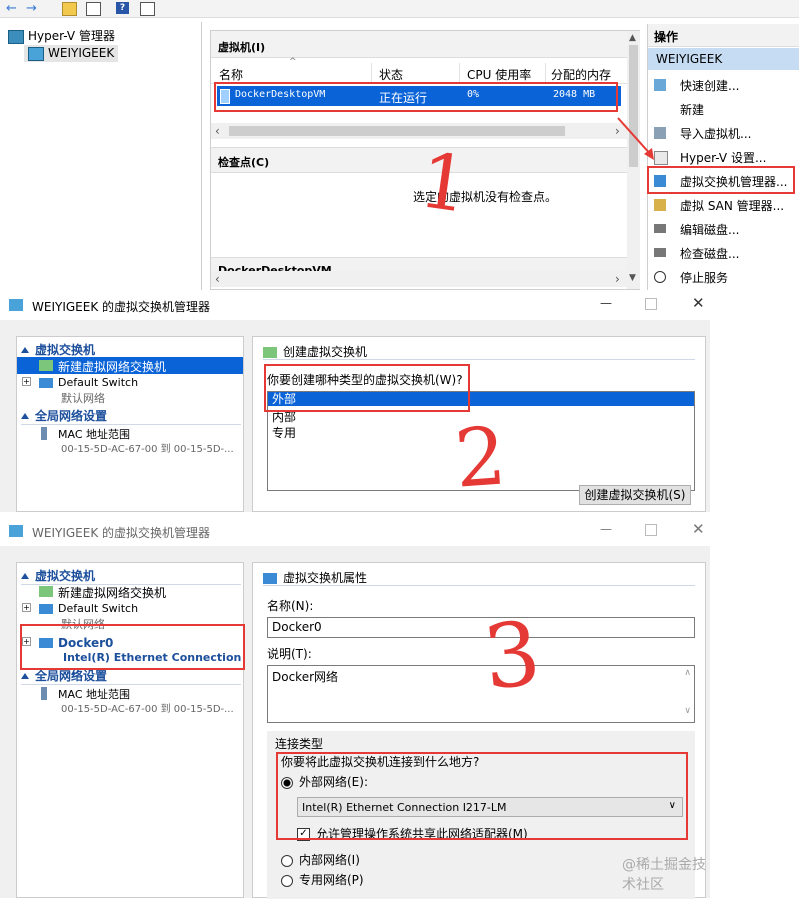 Image resolution: width=799 pixels, height=899 pixels. Describe the element at coordinates (93, 9) in the screenshot. I see `console-tree-icon` at that location.